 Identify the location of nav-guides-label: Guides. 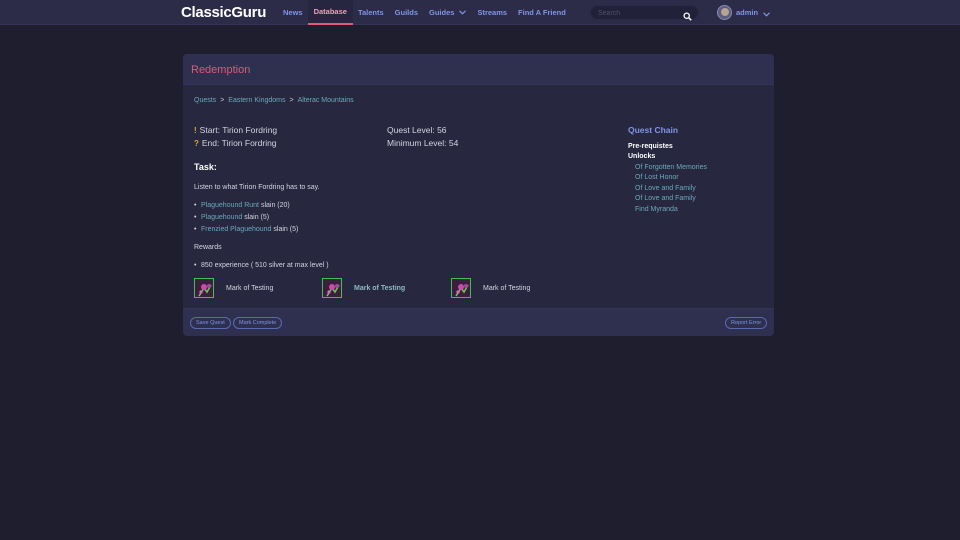
(442, 12).